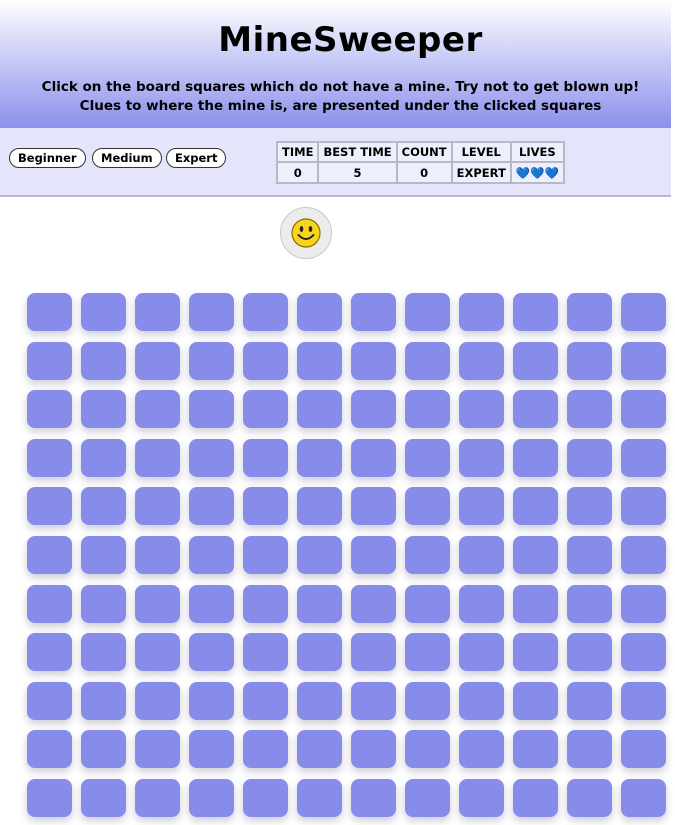  I want to click on beginner-button: Beginner, so click(47, 158).